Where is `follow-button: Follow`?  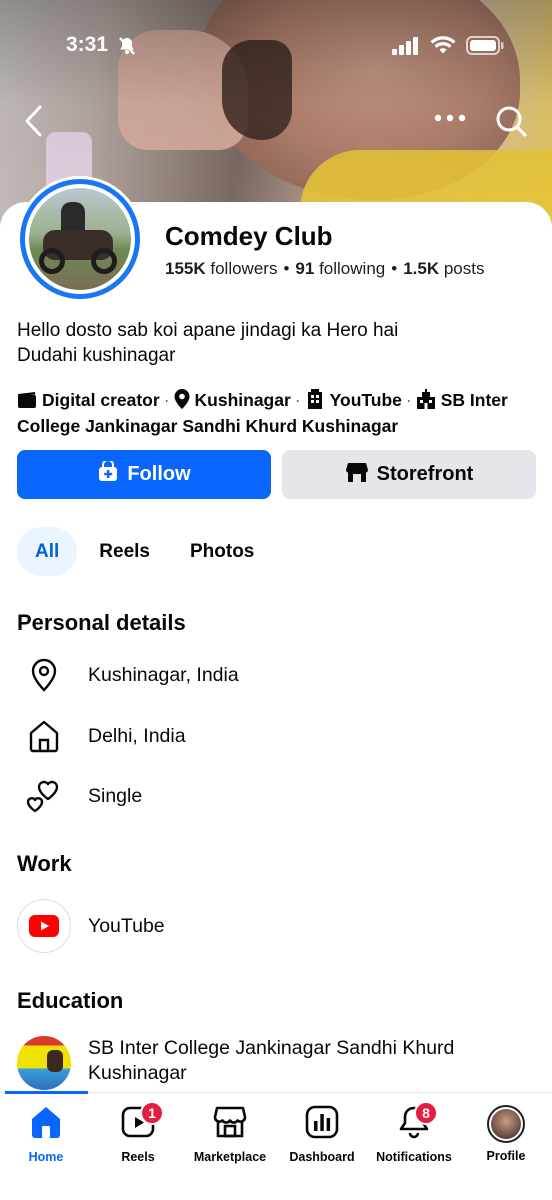
follow-button: Follow is located at coordinates (144, 474).